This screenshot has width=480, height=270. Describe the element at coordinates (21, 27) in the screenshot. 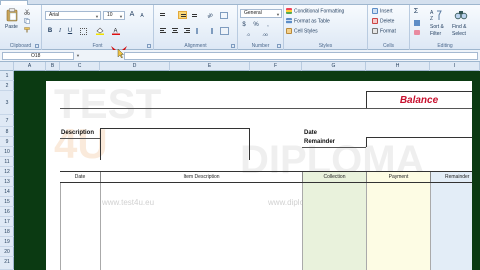

I see `clipboard-group: Paste Clipboard` at that location.